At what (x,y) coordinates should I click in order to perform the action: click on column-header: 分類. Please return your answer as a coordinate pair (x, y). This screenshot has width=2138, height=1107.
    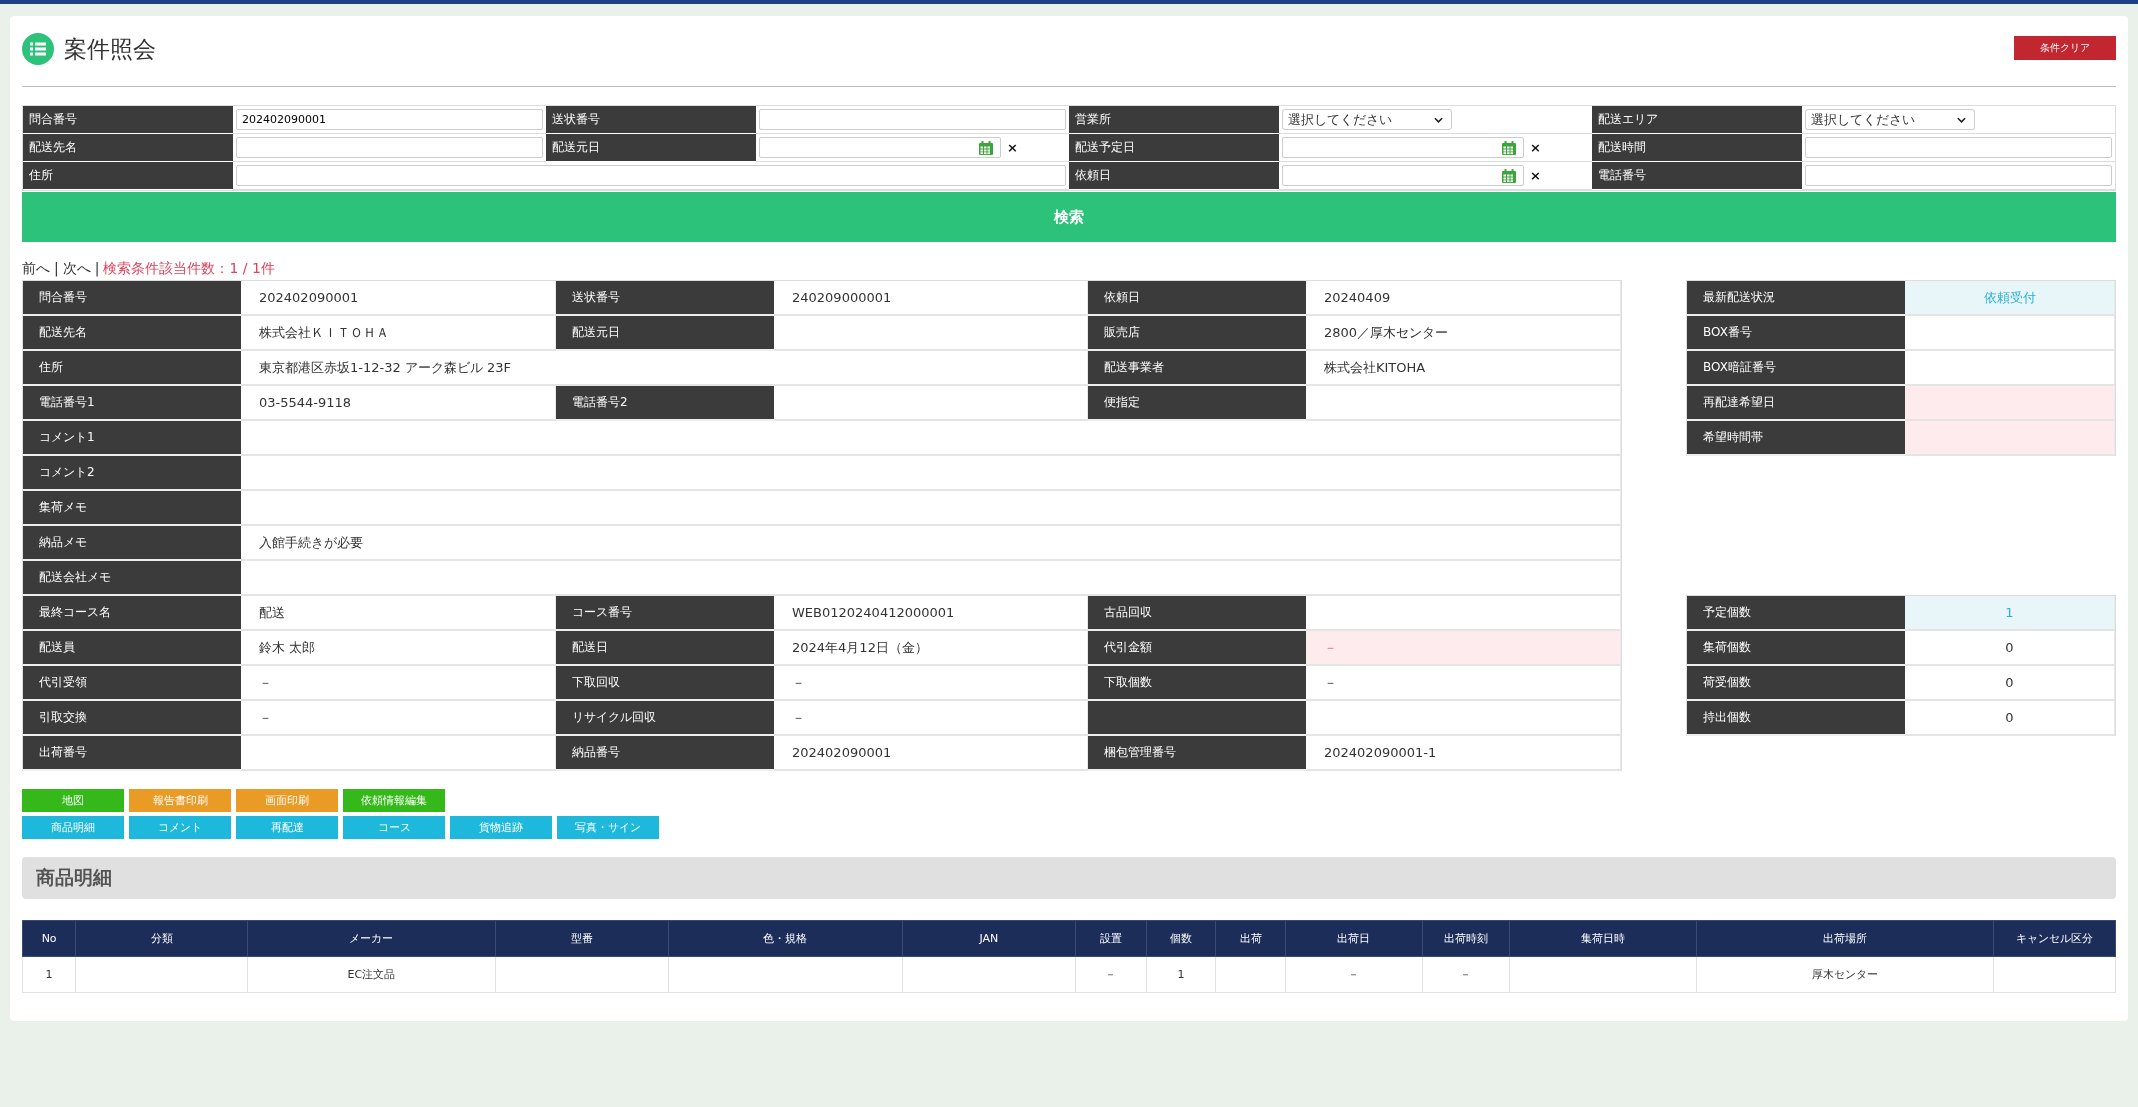
    Looking at the image, I should click on (161, 938).